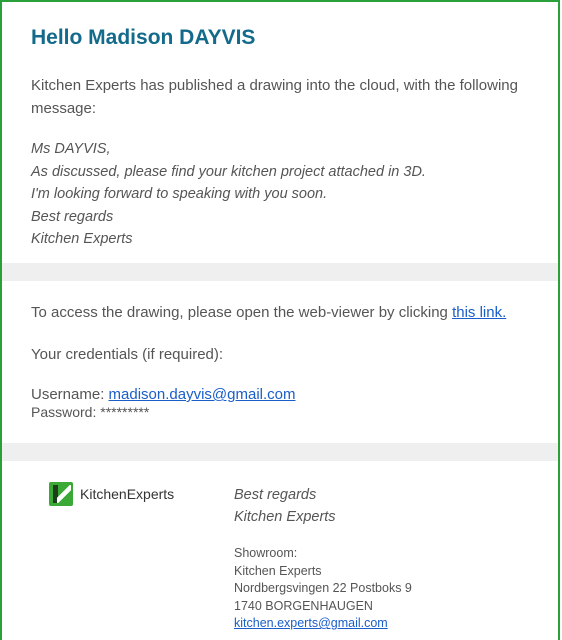 Image resolution: width=562 pixels, height=640 pixels. Describe the element at coordinates (66, 412) in the screenshot. I see `password-label: Password:` at that location.